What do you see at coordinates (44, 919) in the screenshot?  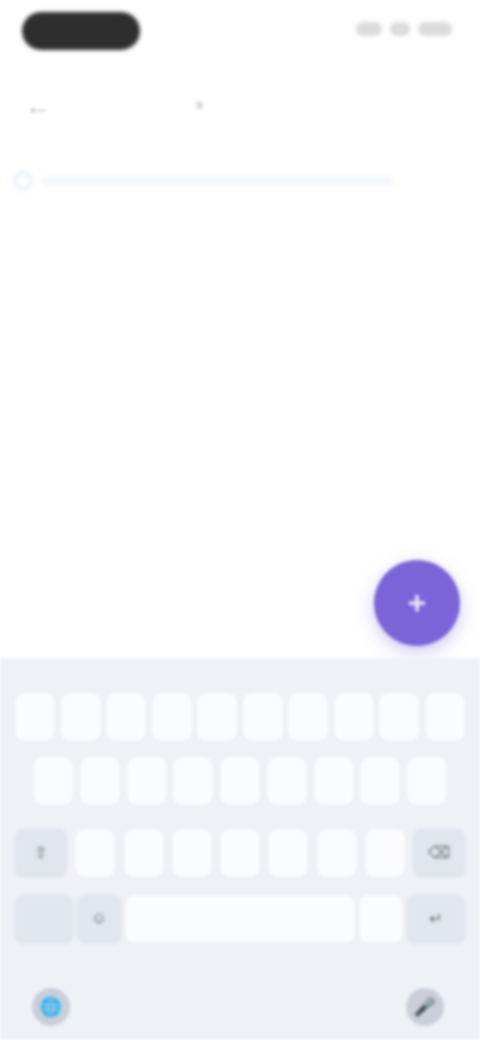 I see `symbols-key` at bounding box center [44, 919].